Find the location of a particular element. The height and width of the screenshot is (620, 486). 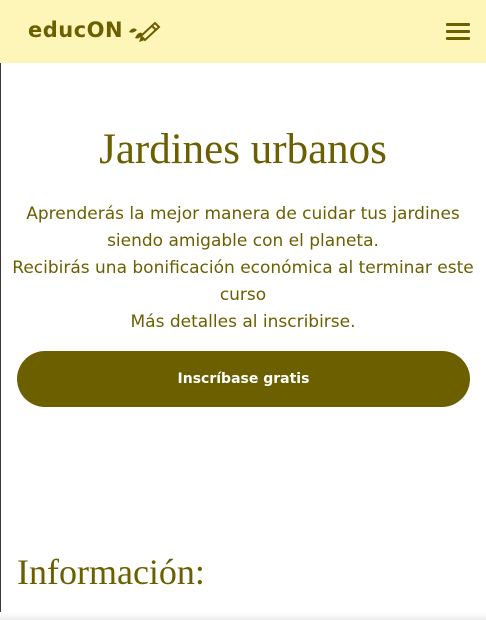

brand-logo: educON is located at coordinates (94, 30).